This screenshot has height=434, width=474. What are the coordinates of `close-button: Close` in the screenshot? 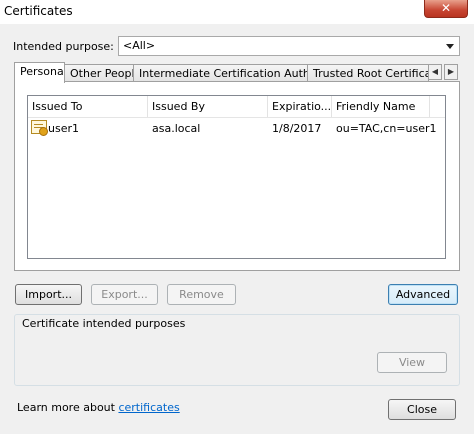 It's located at (422, 409).